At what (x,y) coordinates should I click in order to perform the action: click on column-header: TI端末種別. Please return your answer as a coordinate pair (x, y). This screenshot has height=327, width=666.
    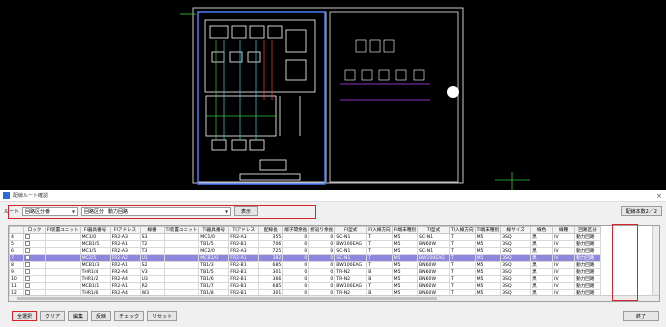
    Looking at the image, I should click on (488, 230).